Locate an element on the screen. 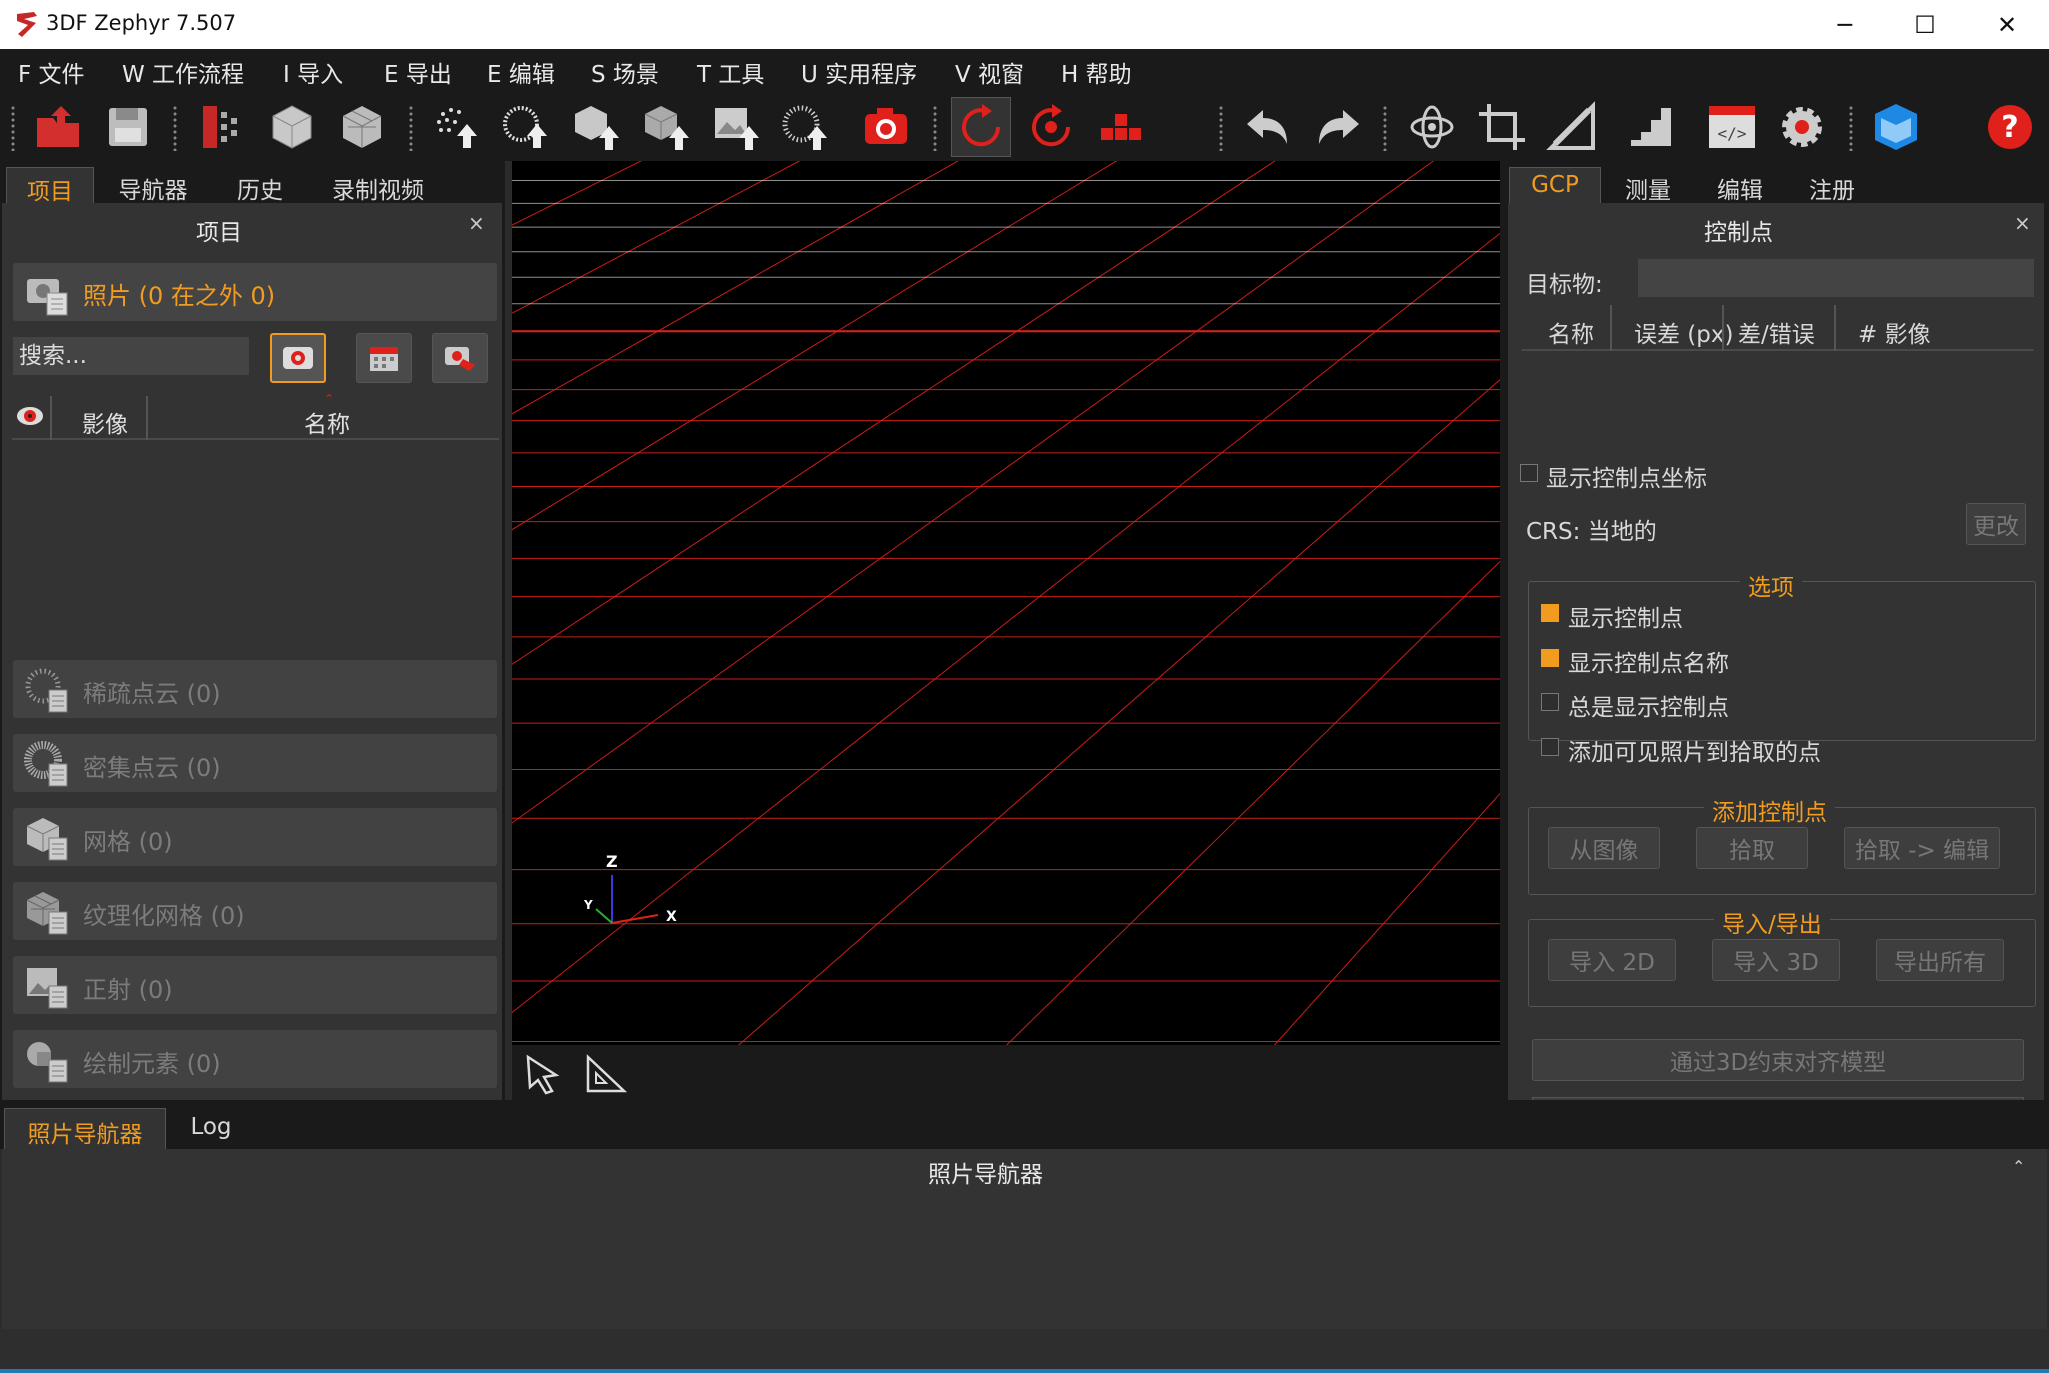 This screenshot has height=1373, width=2049. rotate-icon is located at coordinates (981, 127).